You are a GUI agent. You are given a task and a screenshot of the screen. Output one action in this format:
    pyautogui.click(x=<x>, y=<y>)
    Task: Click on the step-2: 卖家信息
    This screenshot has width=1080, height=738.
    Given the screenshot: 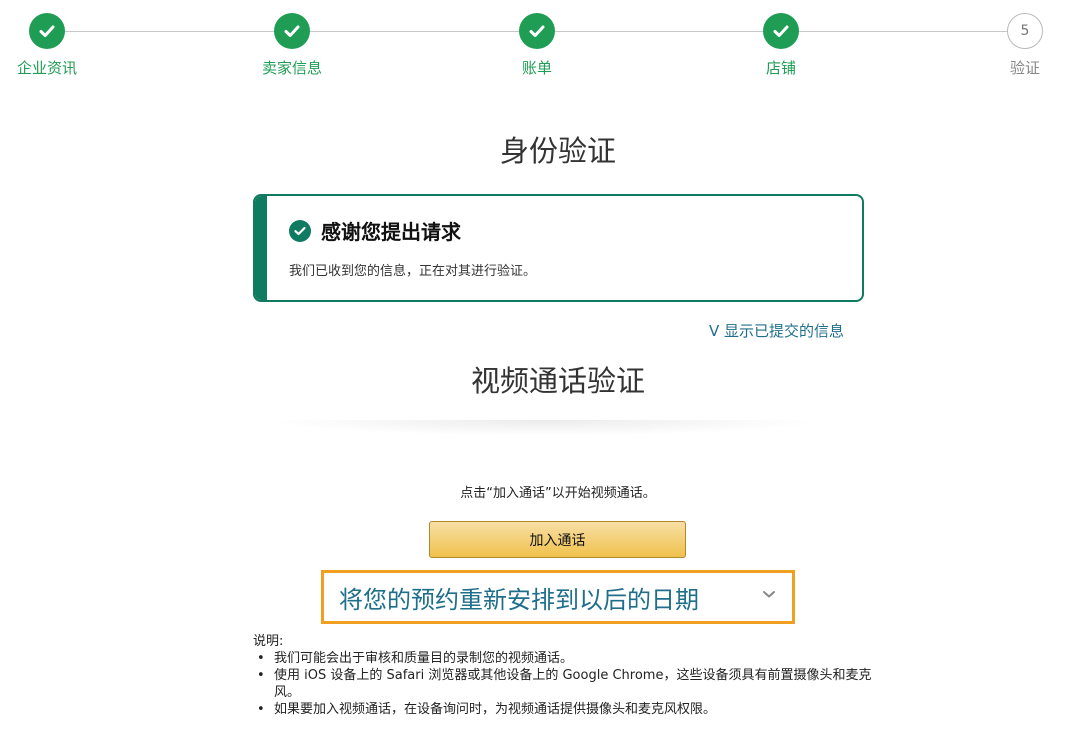 What is the action you would take?
    pyautogui.click(x=292, y=45)
    